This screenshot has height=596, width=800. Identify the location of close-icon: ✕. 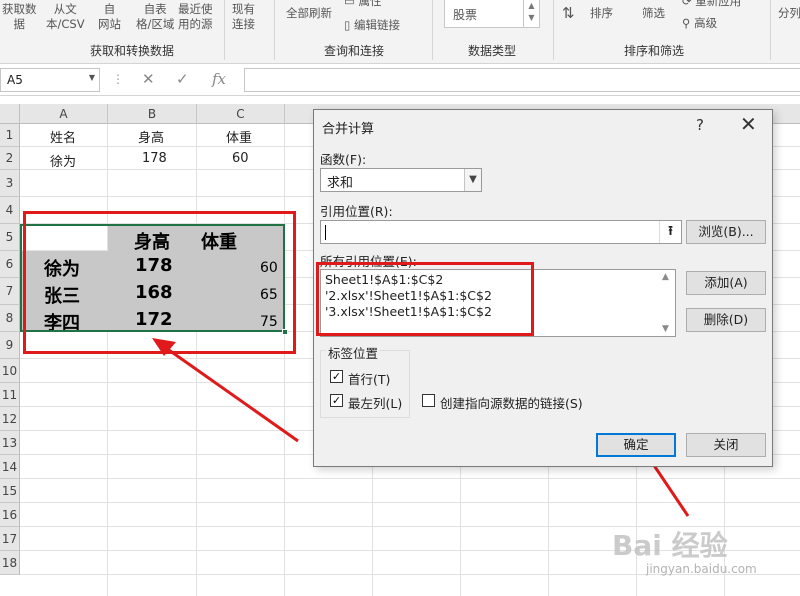
(748, 124).